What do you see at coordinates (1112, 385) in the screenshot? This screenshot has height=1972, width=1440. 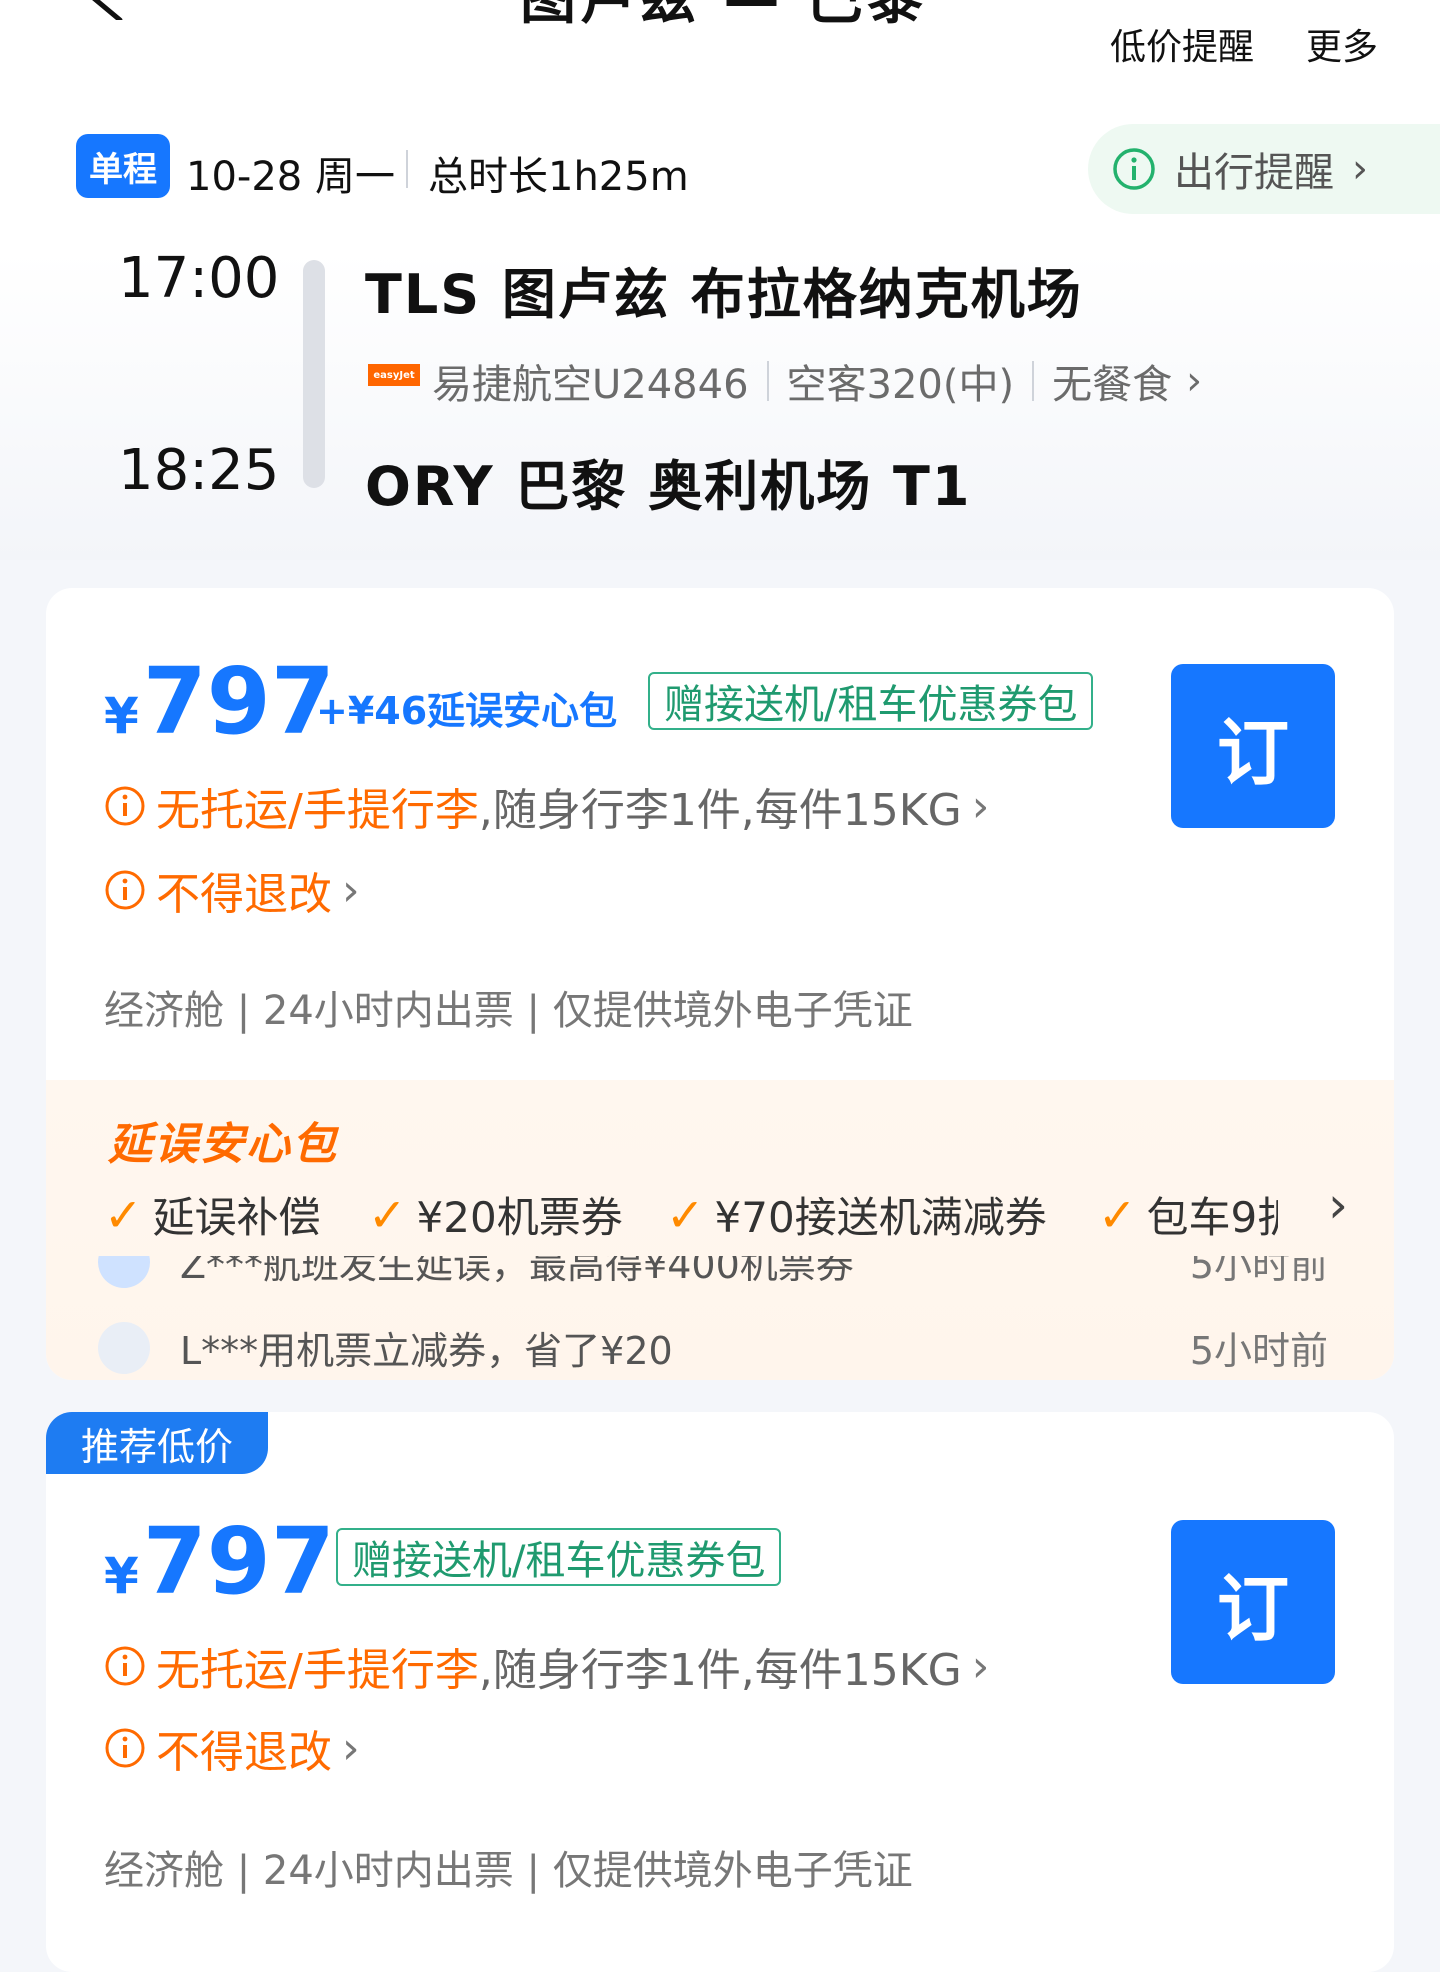 I see `meal-info: 无餐食` at bounding box center [1112, 385].